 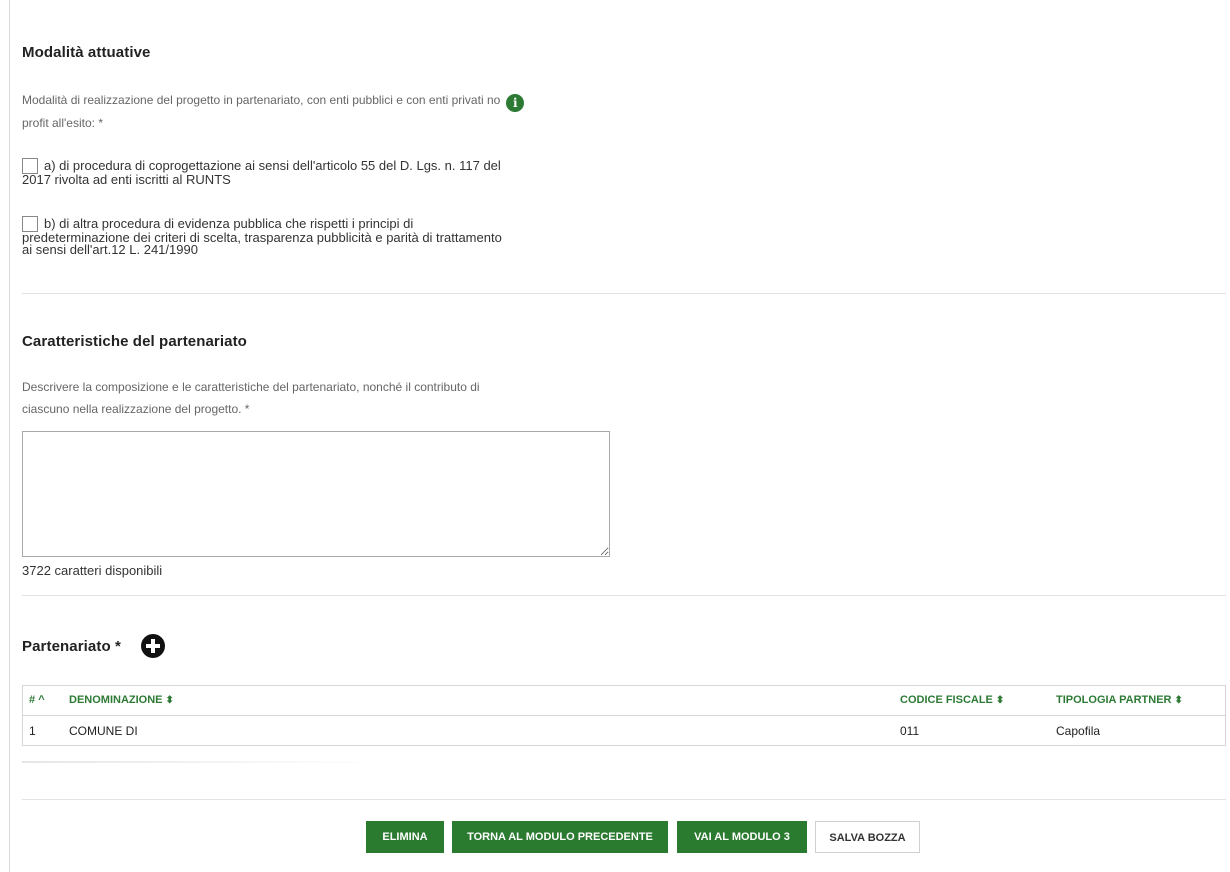 I want to click on row-index: 1, so click(x=32, y=731).